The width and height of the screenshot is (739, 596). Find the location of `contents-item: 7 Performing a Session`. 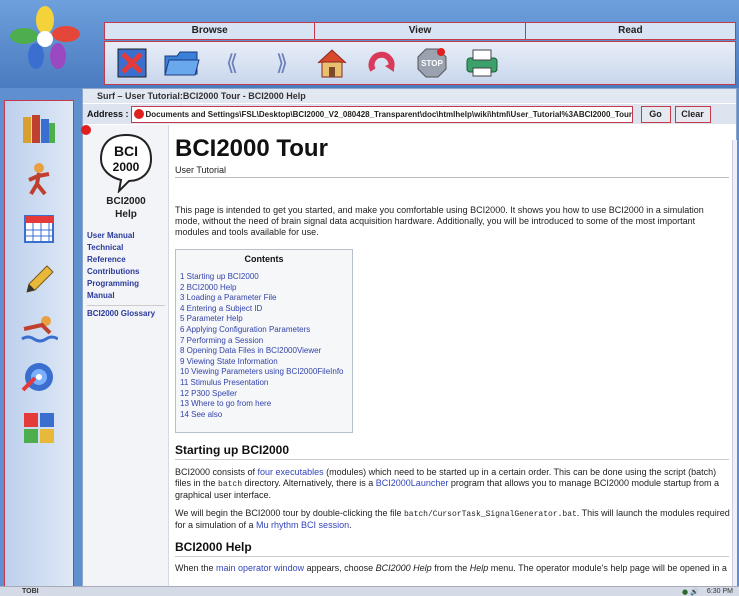

contents-item: 7 Performing a Session is located at coordinates (221, 340).